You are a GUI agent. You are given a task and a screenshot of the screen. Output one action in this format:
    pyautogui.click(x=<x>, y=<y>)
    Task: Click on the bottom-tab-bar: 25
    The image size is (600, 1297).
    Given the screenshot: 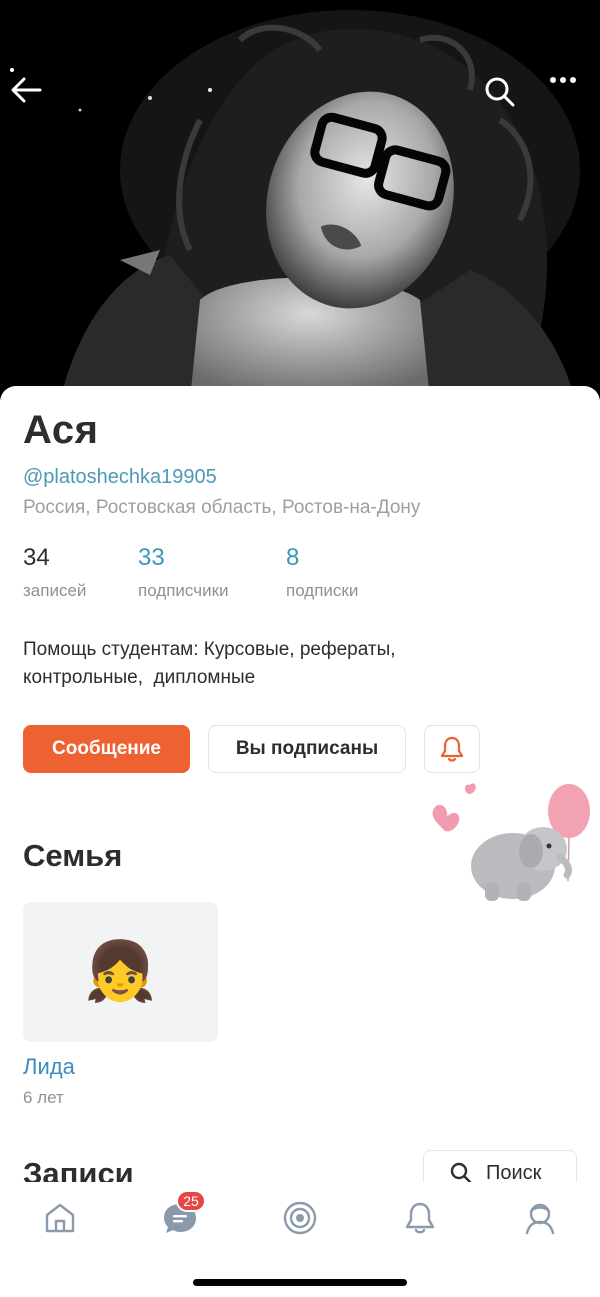 What is the action you would take?
    pyautogui.click(x=300, y=1239)
    